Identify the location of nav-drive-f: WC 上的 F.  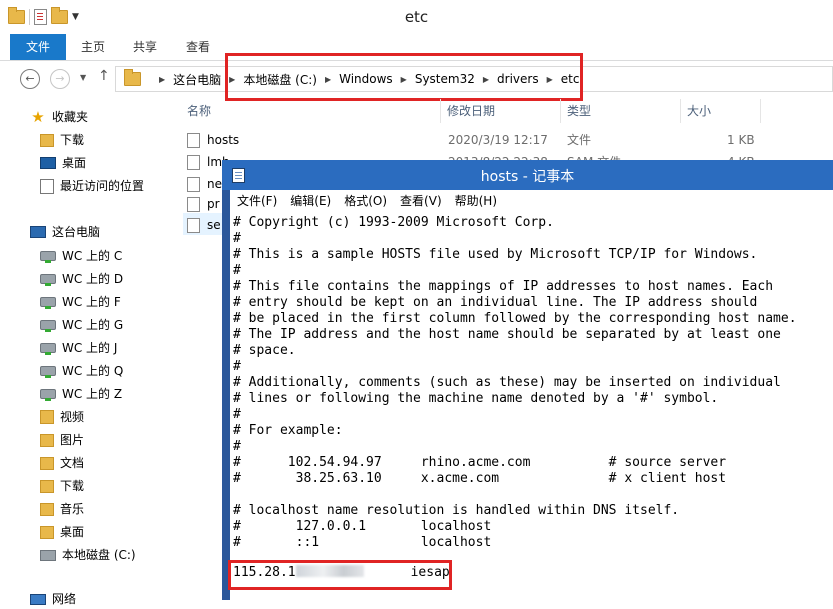
(80, 302).